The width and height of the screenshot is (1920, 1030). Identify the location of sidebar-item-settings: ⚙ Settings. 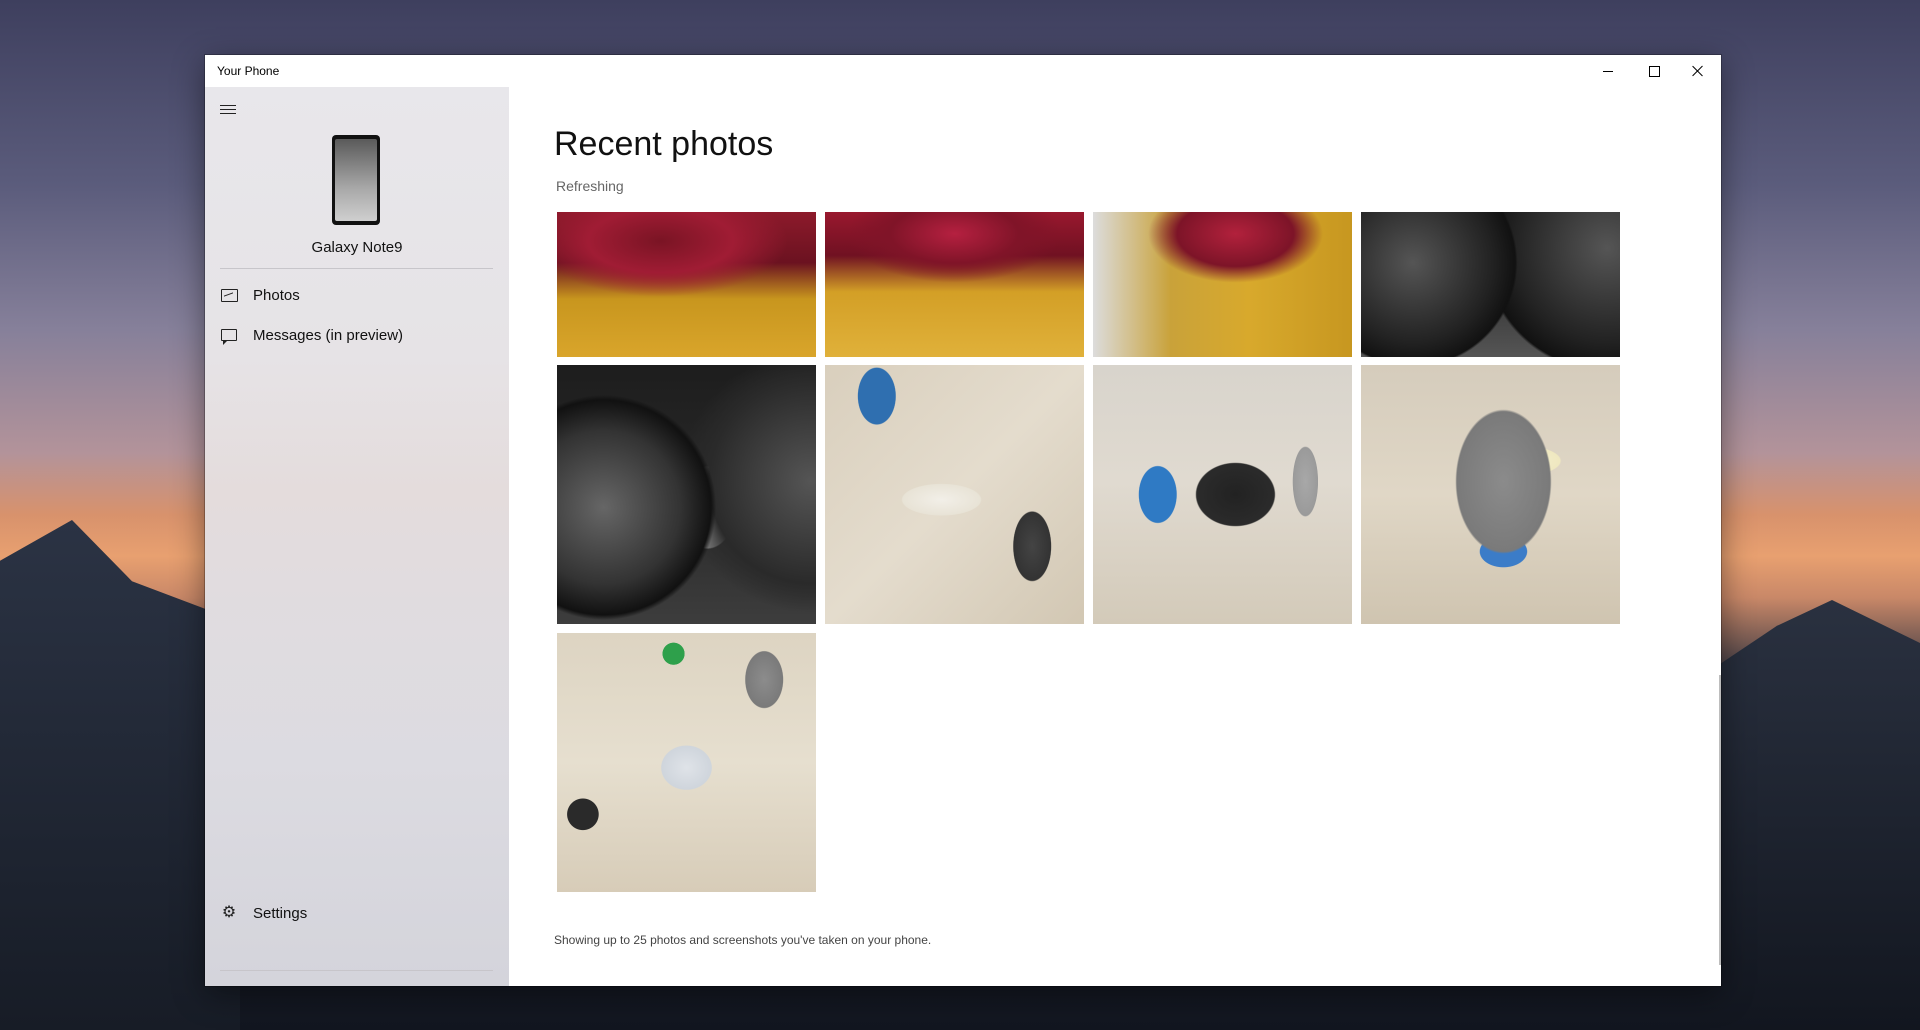
(357, 913).